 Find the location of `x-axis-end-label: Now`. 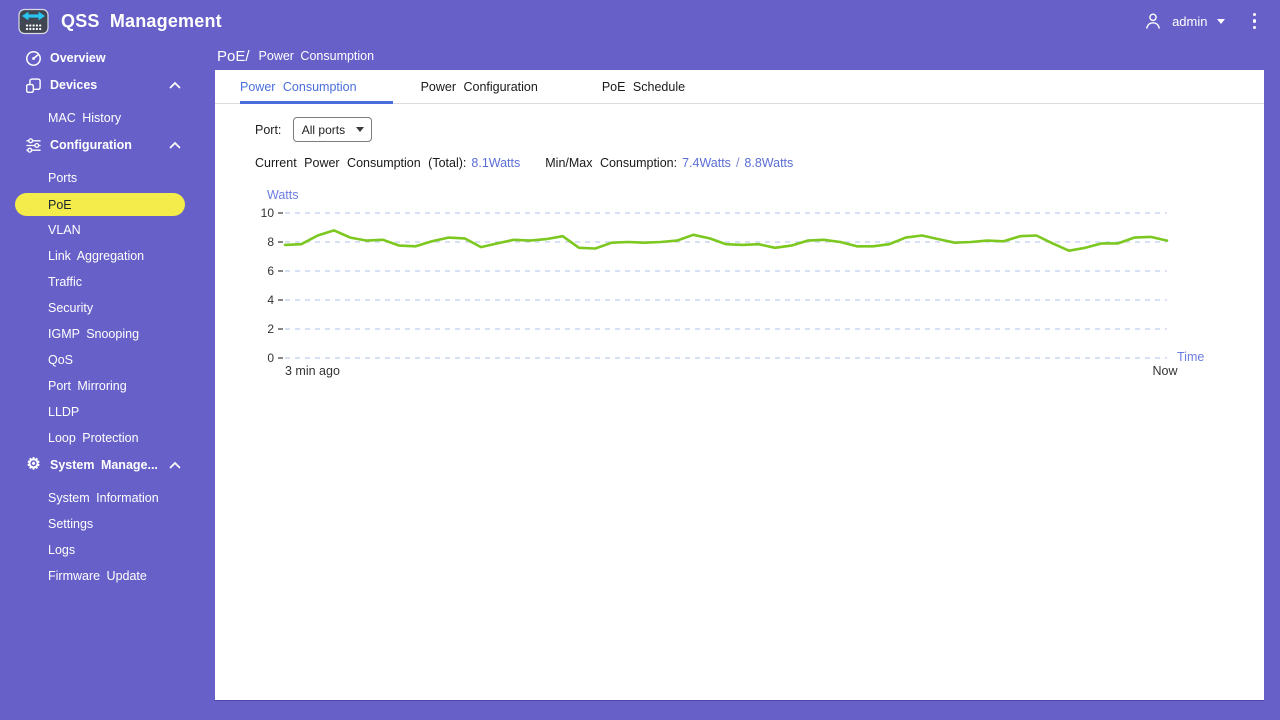

x-axis-end-label: Now is located at coordinates (1165, 371).